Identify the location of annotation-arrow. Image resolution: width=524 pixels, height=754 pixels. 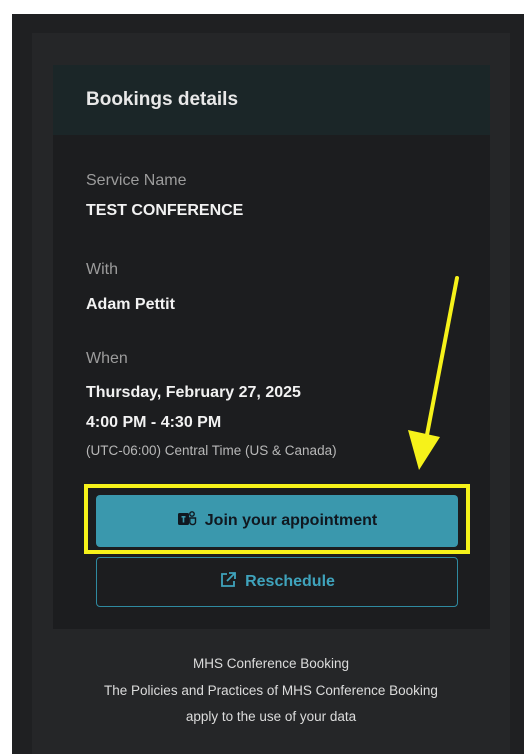
(433, 373).